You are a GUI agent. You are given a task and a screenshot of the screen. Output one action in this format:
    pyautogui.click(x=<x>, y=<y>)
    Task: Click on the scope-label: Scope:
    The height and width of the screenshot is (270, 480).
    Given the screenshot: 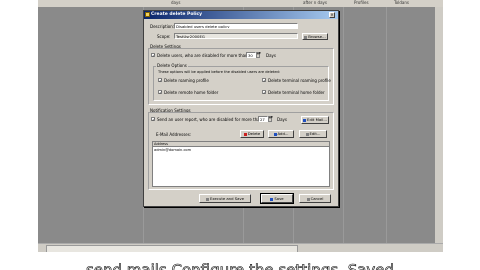 What is the action you would take?
    pyautogui.click(x=164, y=36)
    